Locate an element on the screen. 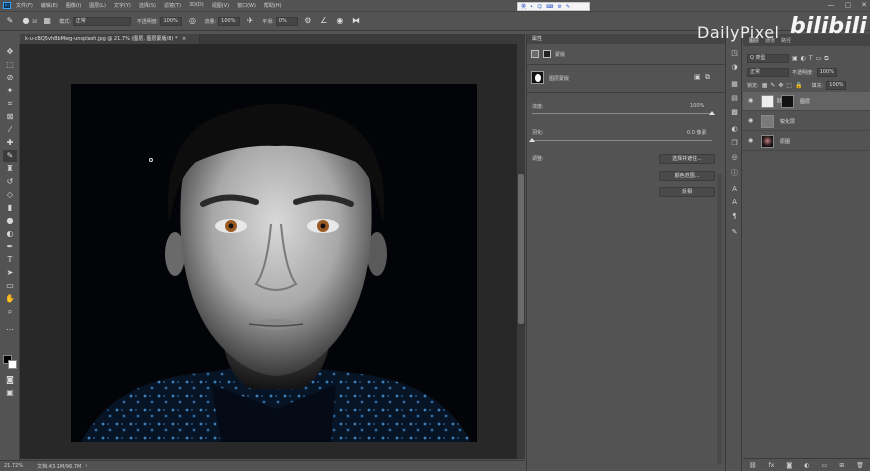 Image resolution: width=870 pixels, height=471 pixels. mode-select: 正常 is located at coordinates (101, 21).